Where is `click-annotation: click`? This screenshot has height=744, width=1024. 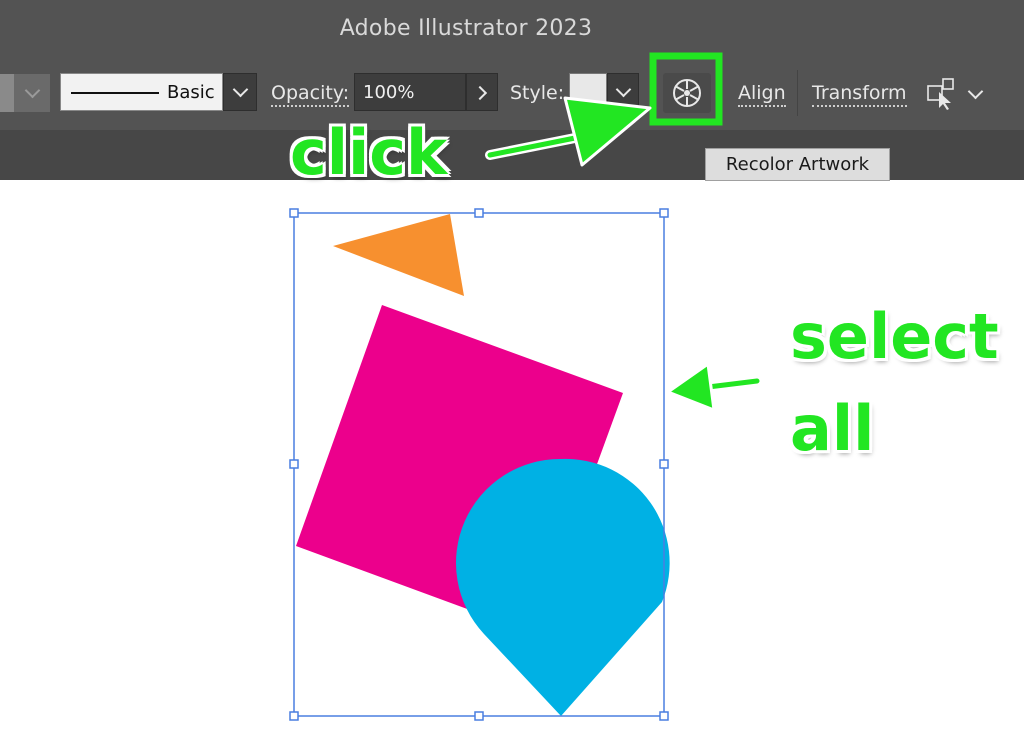 click-annotation: click is located at coordinates (369, 152).